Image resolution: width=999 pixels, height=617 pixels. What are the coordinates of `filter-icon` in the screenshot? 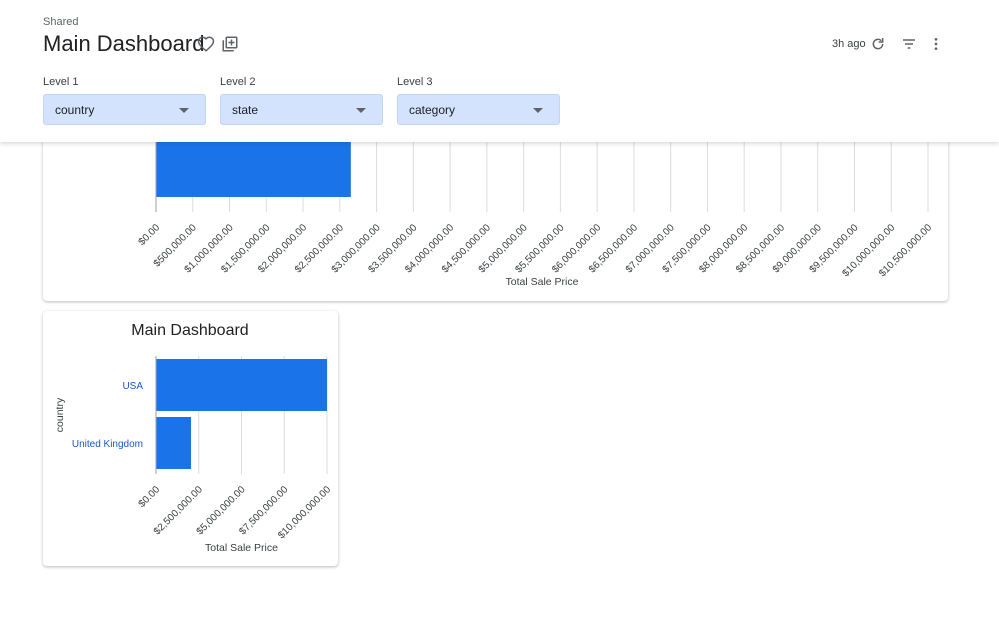 It's located at (909, 44).